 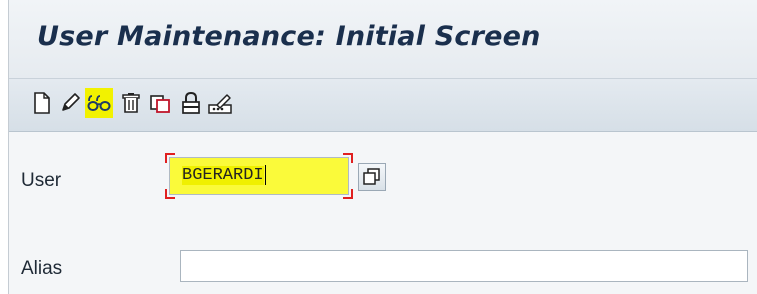 I want to click on display-button, so click(x=99, y=103).